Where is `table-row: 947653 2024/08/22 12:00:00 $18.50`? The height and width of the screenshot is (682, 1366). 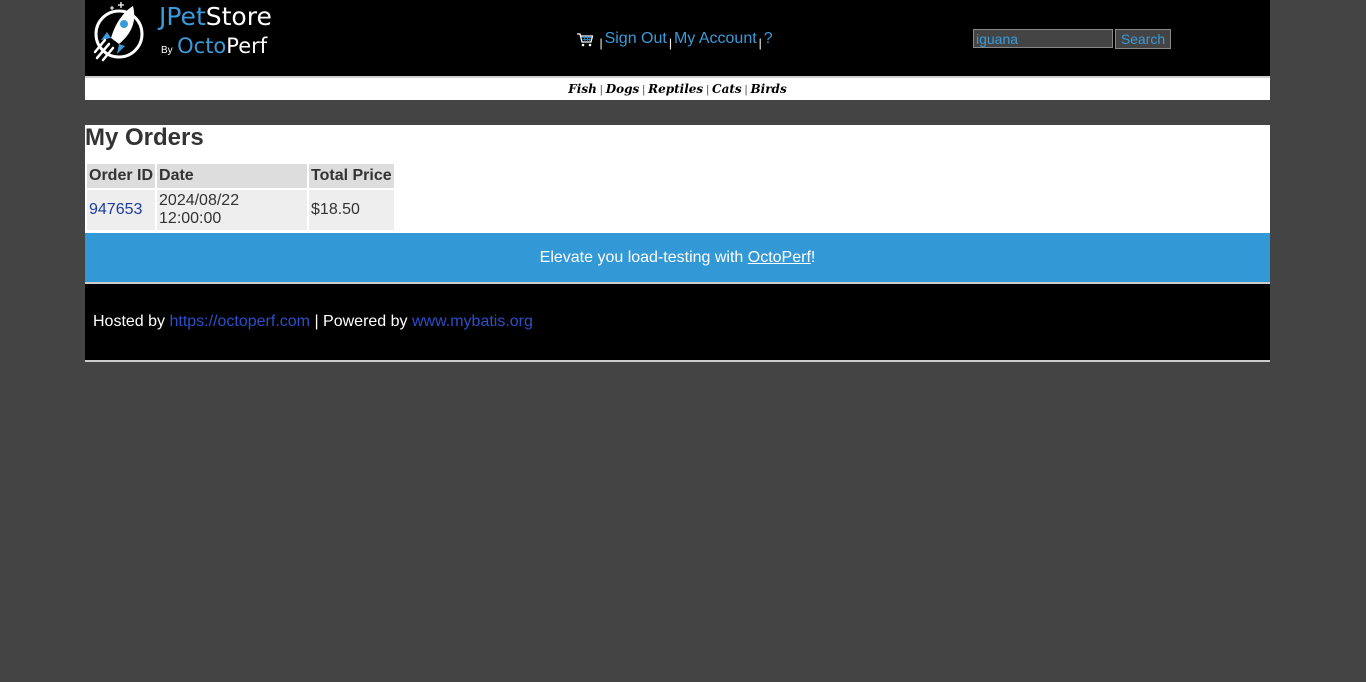 table-row: 947653 2024/08/22 12:00:00 $18.50 is located at coordinates (240, 210).